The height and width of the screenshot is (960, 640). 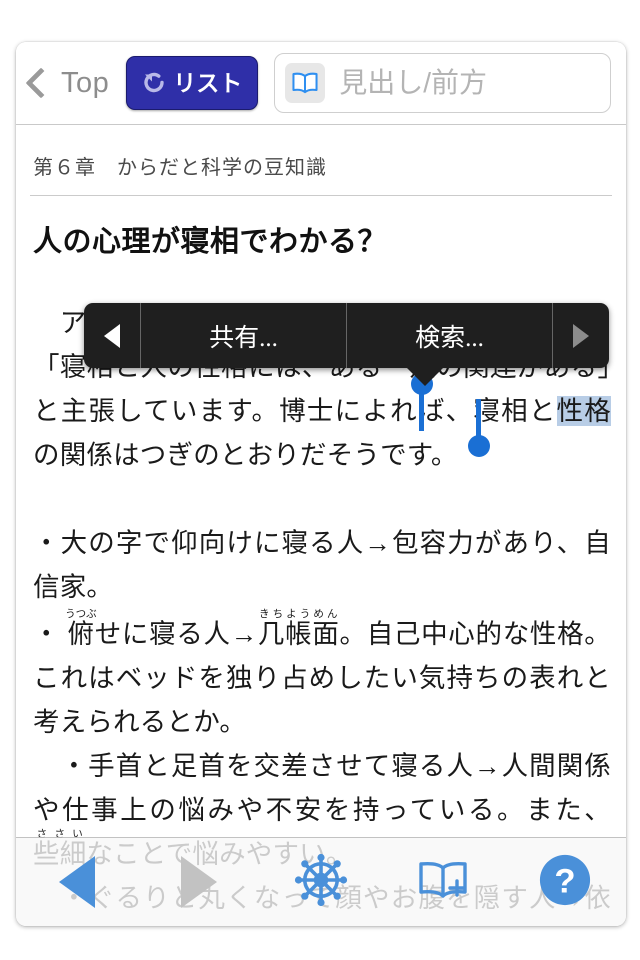 I want to click on list-button: リスト, so click(x=192, y=83).